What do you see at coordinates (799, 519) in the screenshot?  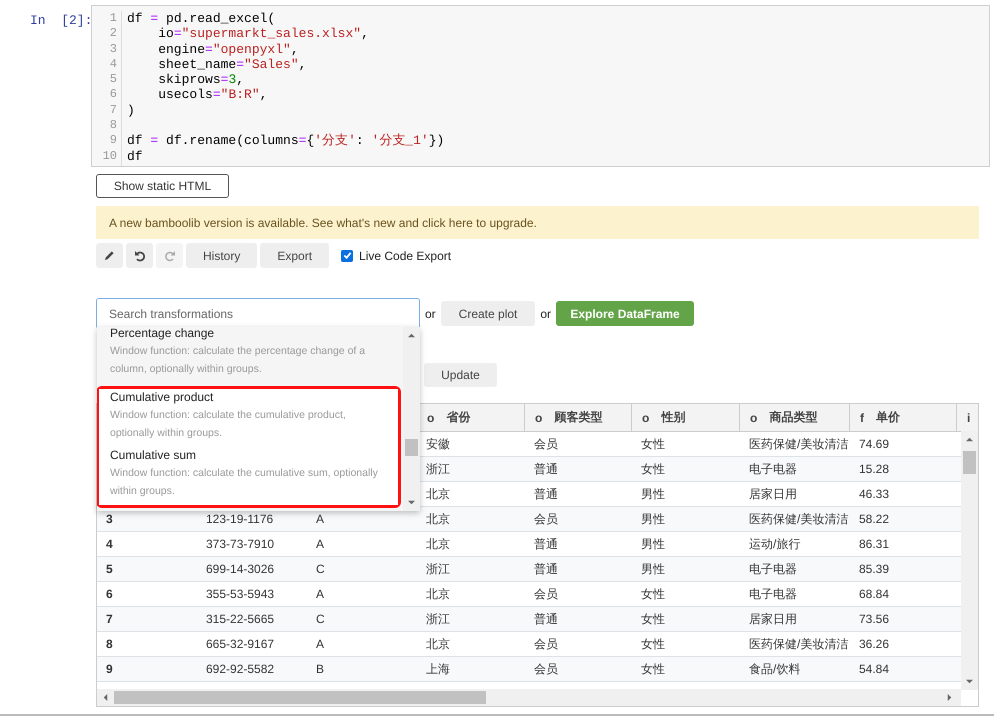 I see `table-cell-text: 医药保健/美妆清洁` at bounding box center [799, 519].